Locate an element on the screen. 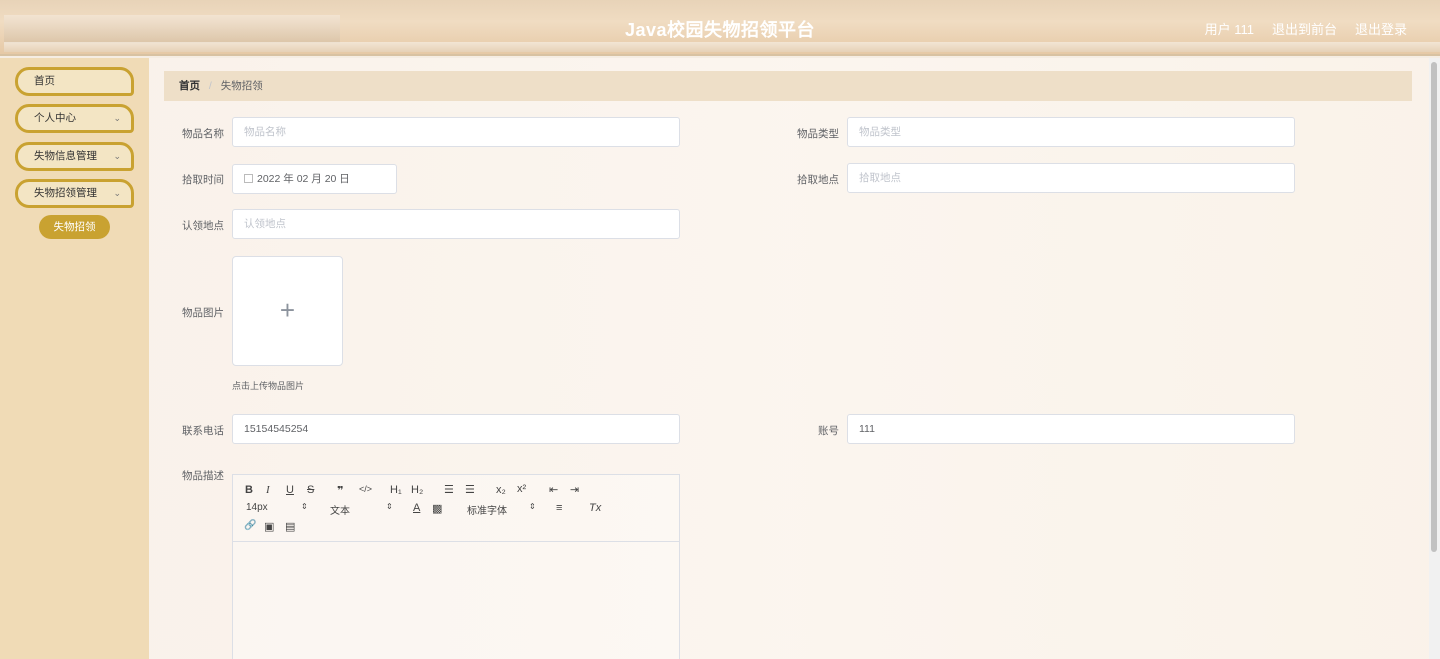  video-button: ▤ is located at coordinates (290, 526).